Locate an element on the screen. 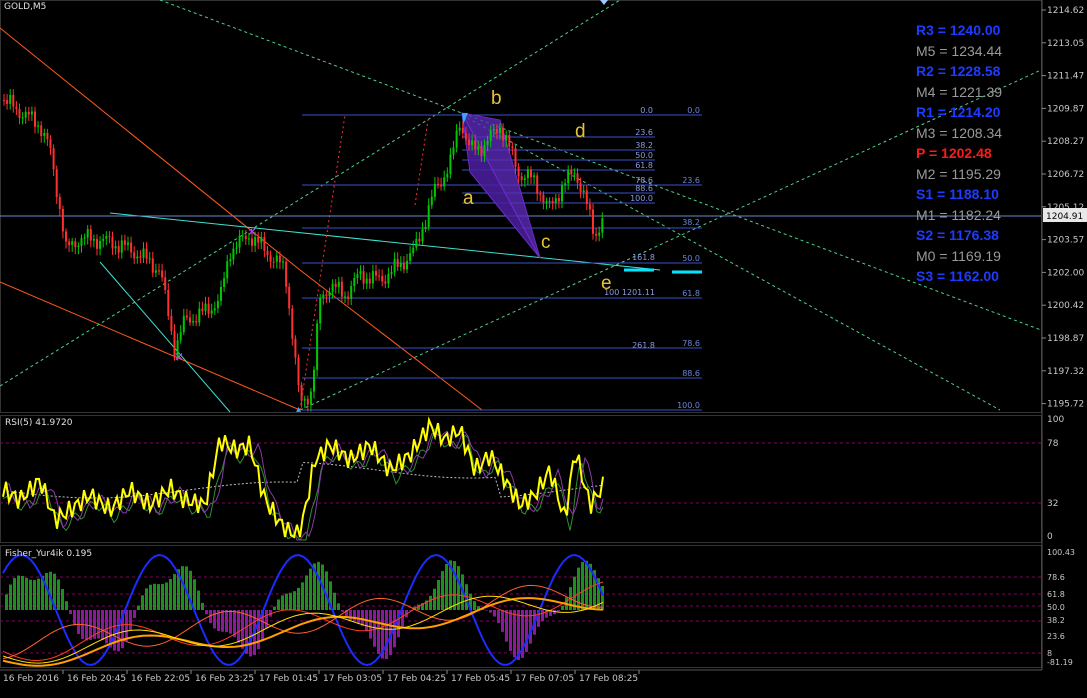 This screenshot has width=1087, height=698. price-tick-label: 1214.62 is located at coordinates (1065, 11).